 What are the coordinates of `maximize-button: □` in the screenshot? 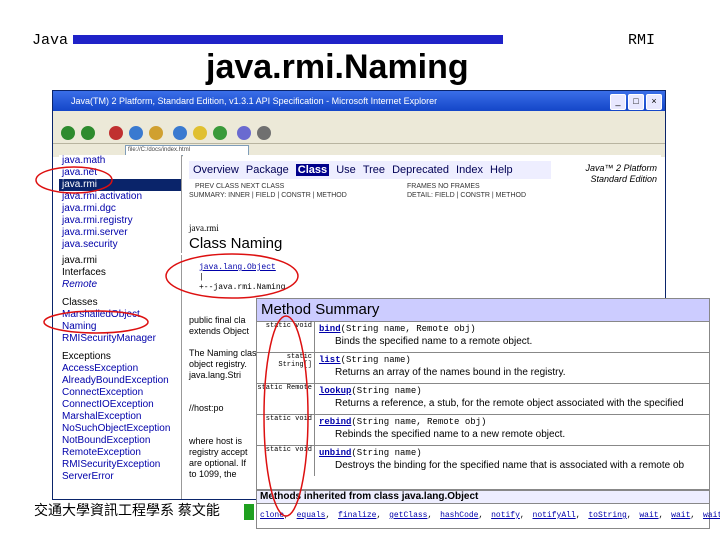 It's located at (636, 102).